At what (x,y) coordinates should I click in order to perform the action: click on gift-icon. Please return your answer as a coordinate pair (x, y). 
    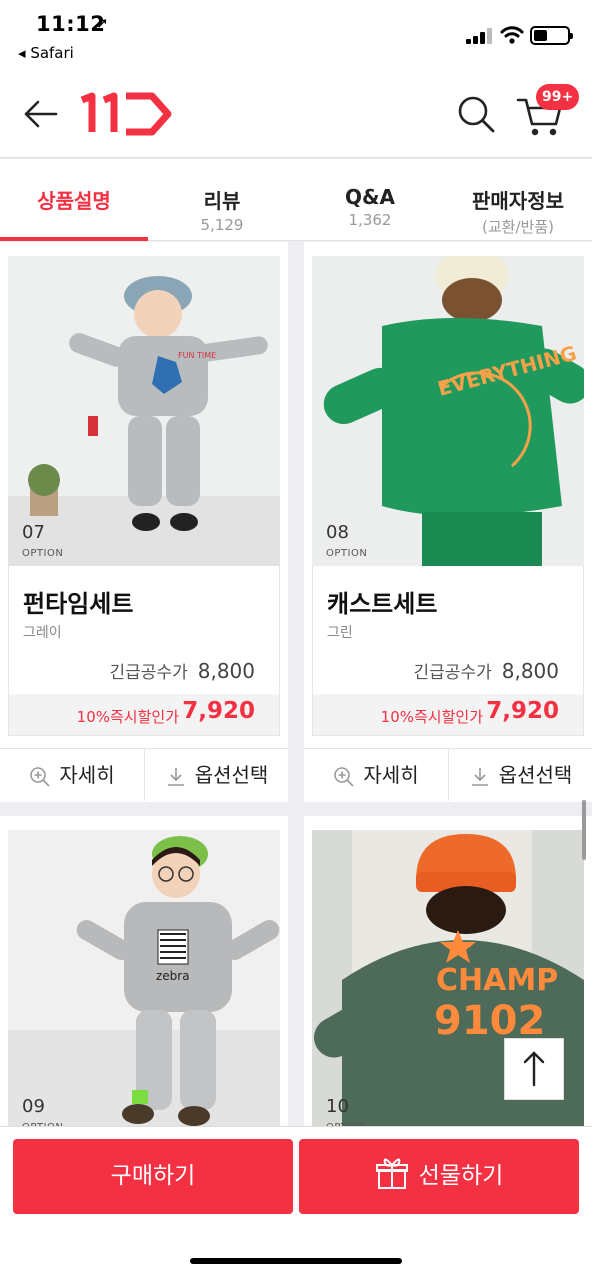
    Looking at the image, I should click on (391, 1173).